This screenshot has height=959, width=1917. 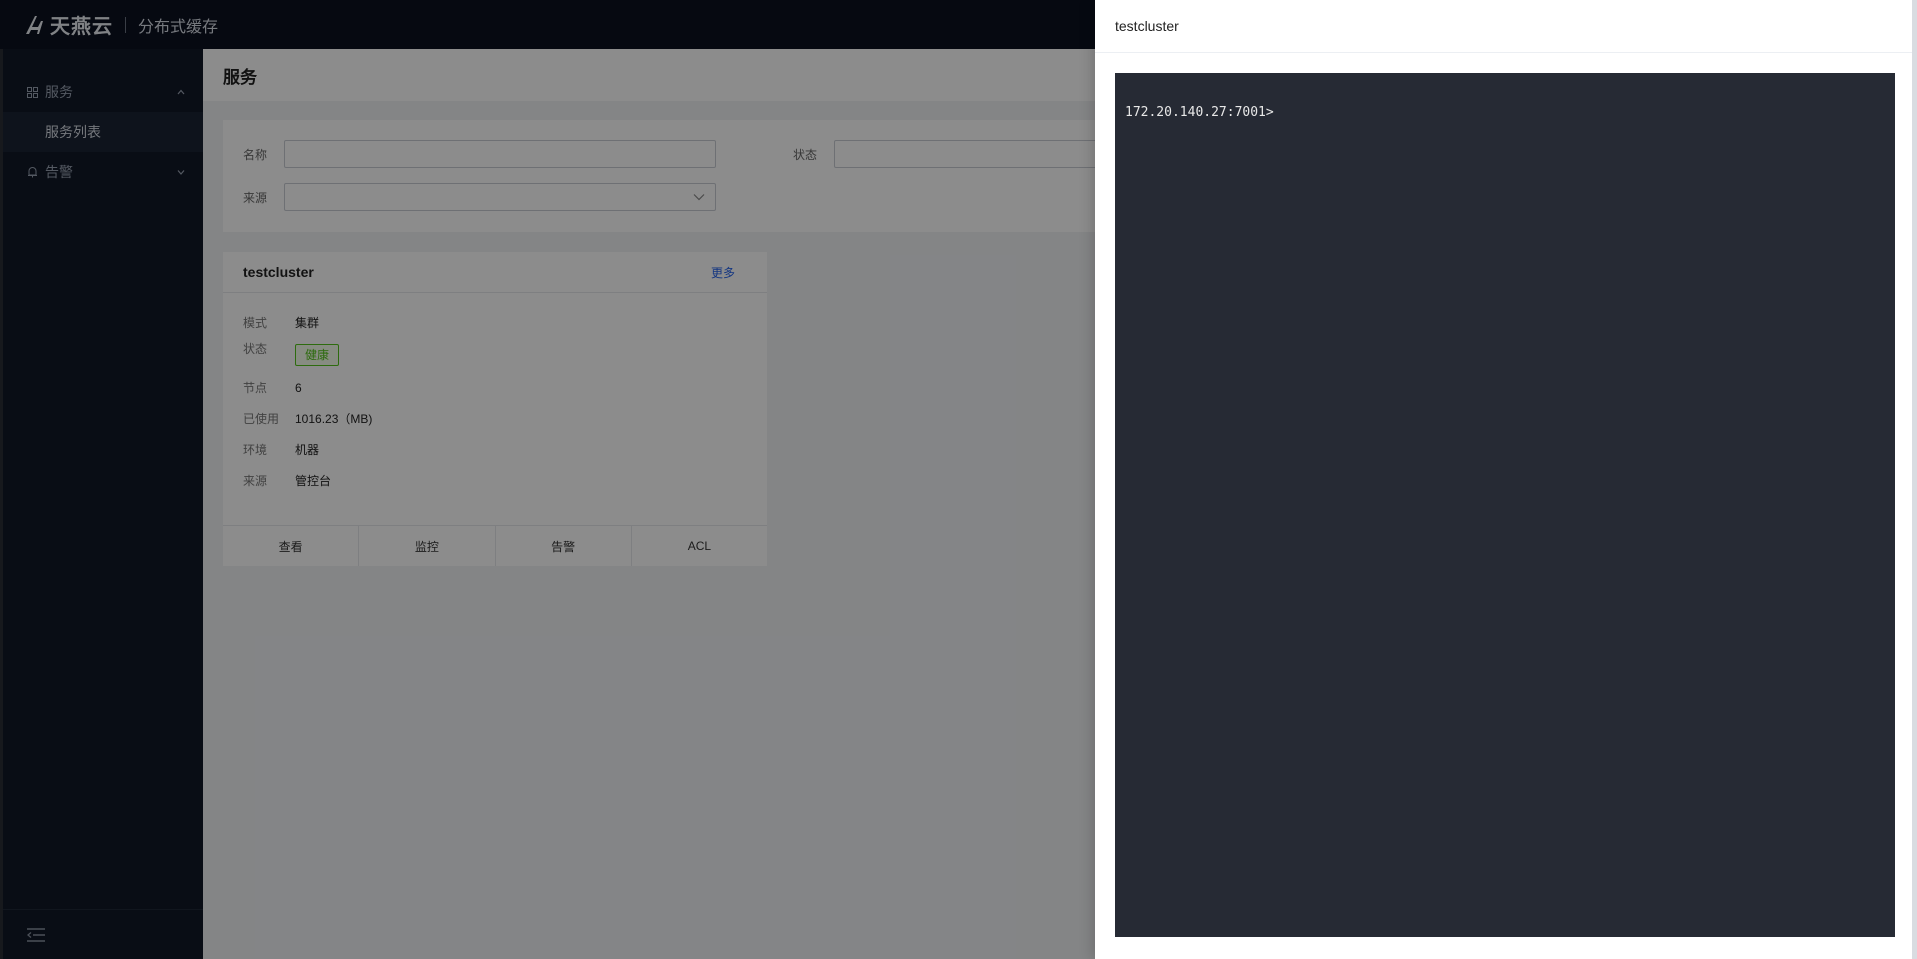 What do you see at coordinates (1506, 26) in the screenshot?
I see `drawer-title: testcluster` at bounding box center [1506, 26].